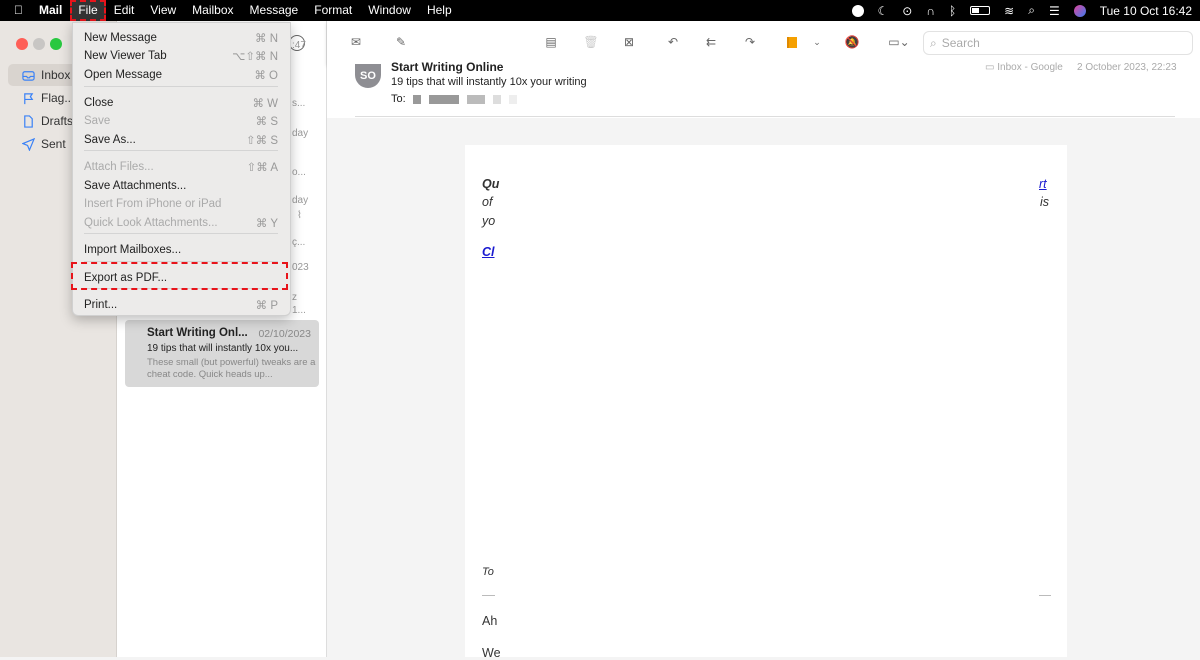 This screenshot has width=1200, height=660. What do you see at coordinates (817, 42) in the screenshot?
I see `flag-chevron-down-icon: ⌄` at bounding box center [817, 42].